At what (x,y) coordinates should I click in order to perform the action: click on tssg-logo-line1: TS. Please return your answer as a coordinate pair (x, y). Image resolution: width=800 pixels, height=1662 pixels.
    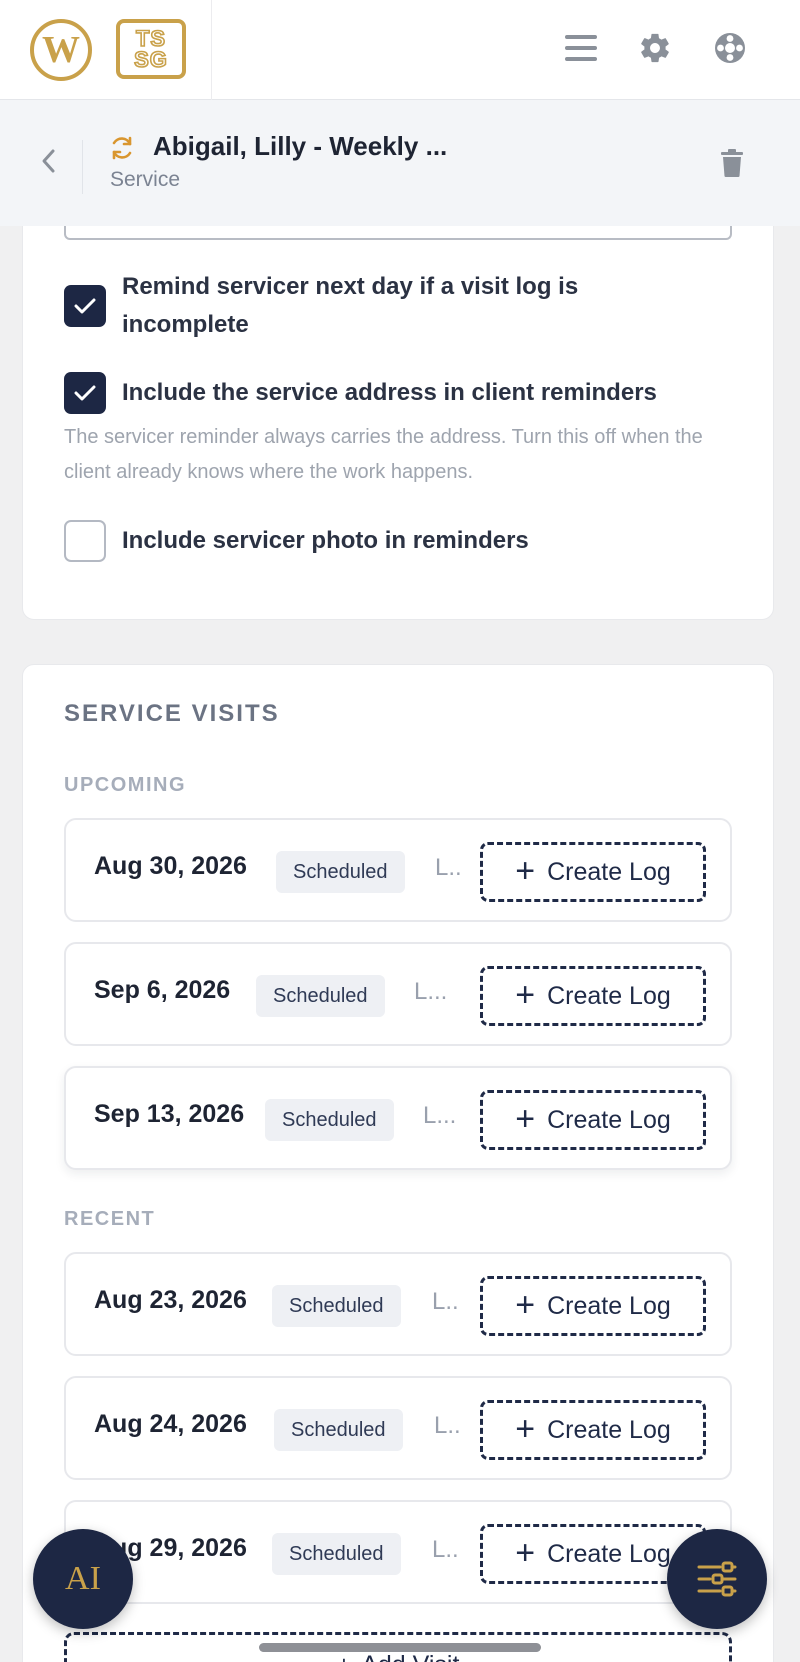
    Looking at the image, I should click on (151, 38).